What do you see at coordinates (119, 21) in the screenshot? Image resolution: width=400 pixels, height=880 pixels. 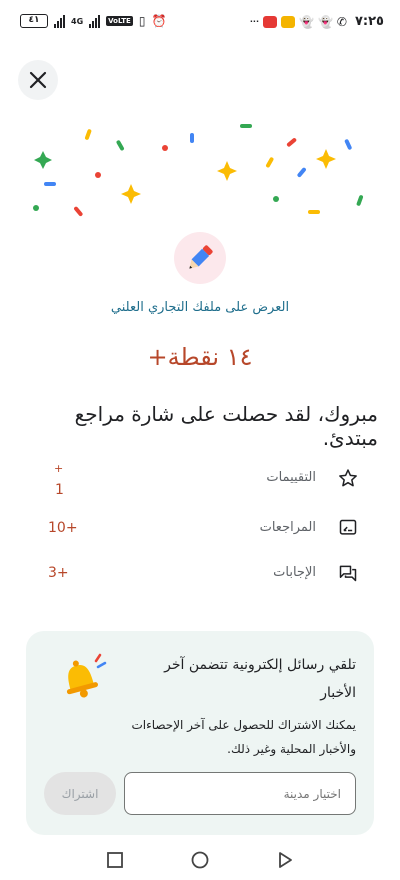 I see `volte-badge: VoLTE` at bounding box center [119, 21].